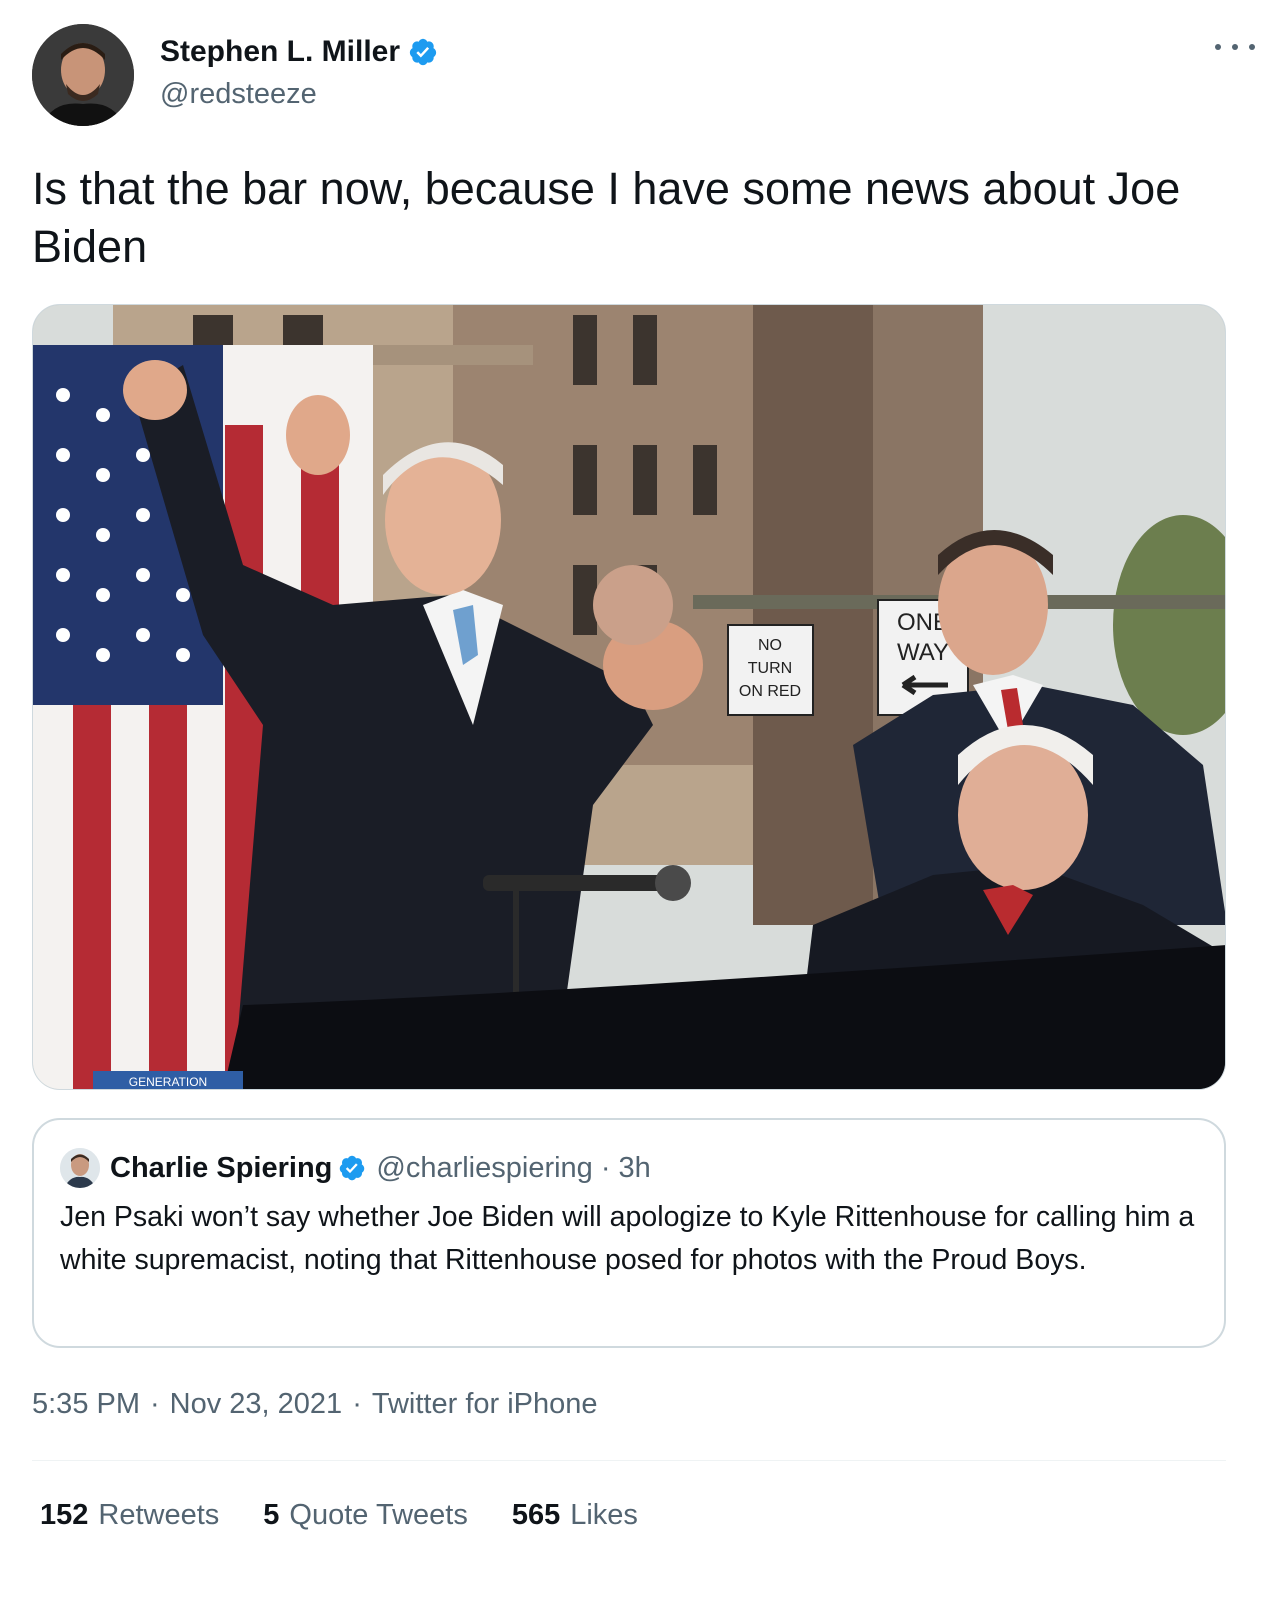 The image size is (1286, 1600). I want to click on quoted-author-avatar, so click(80, 1168).